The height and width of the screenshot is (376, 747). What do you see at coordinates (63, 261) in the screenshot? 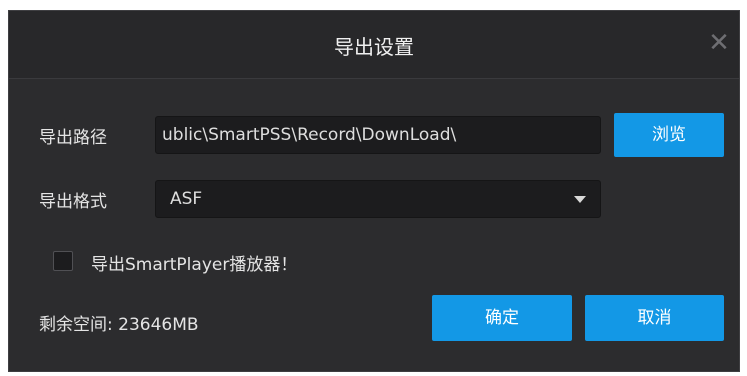
I see `export-player-checkbox` at bounding box center [63, 261].